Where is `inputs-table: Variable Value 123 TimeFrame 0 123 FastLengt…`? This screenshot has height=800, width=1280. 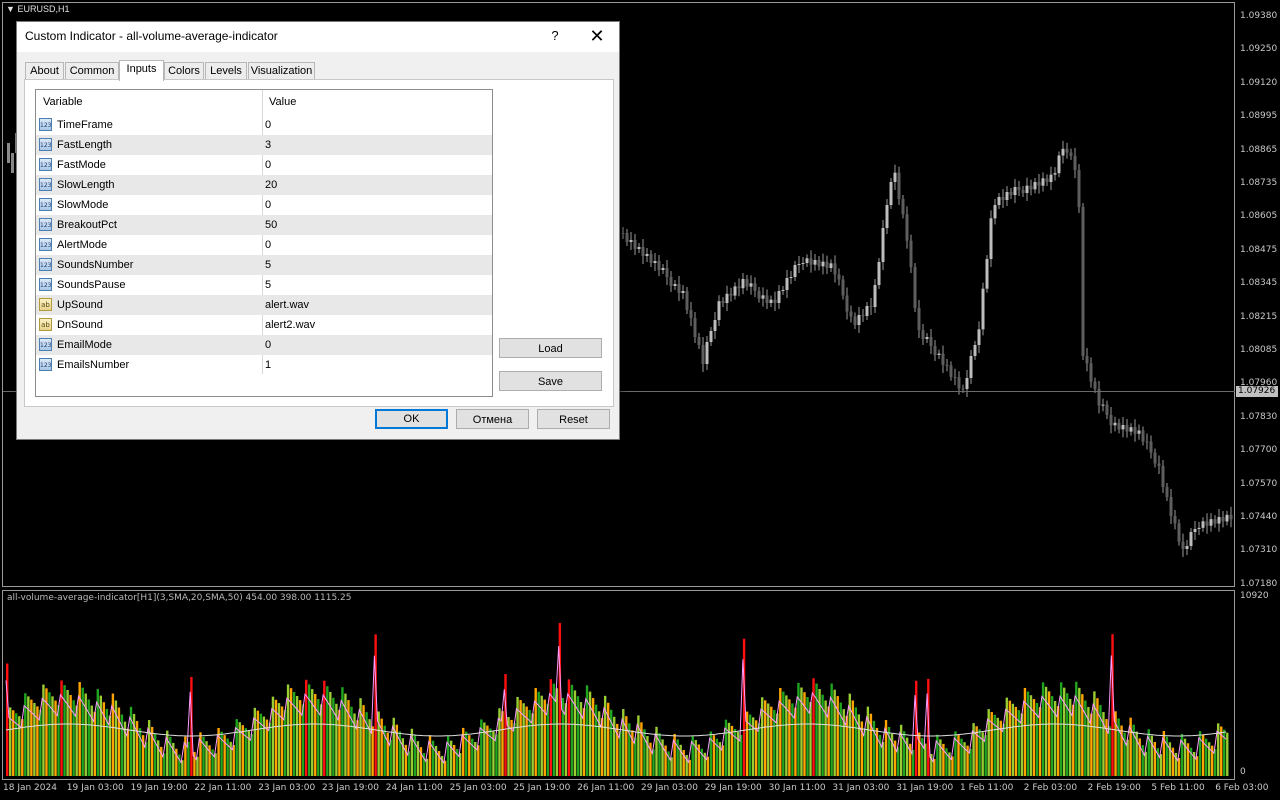
inputs-table: Variable Value 123 TimeFrame 0 123 FastLengt… is located at coordinates (264, 243).